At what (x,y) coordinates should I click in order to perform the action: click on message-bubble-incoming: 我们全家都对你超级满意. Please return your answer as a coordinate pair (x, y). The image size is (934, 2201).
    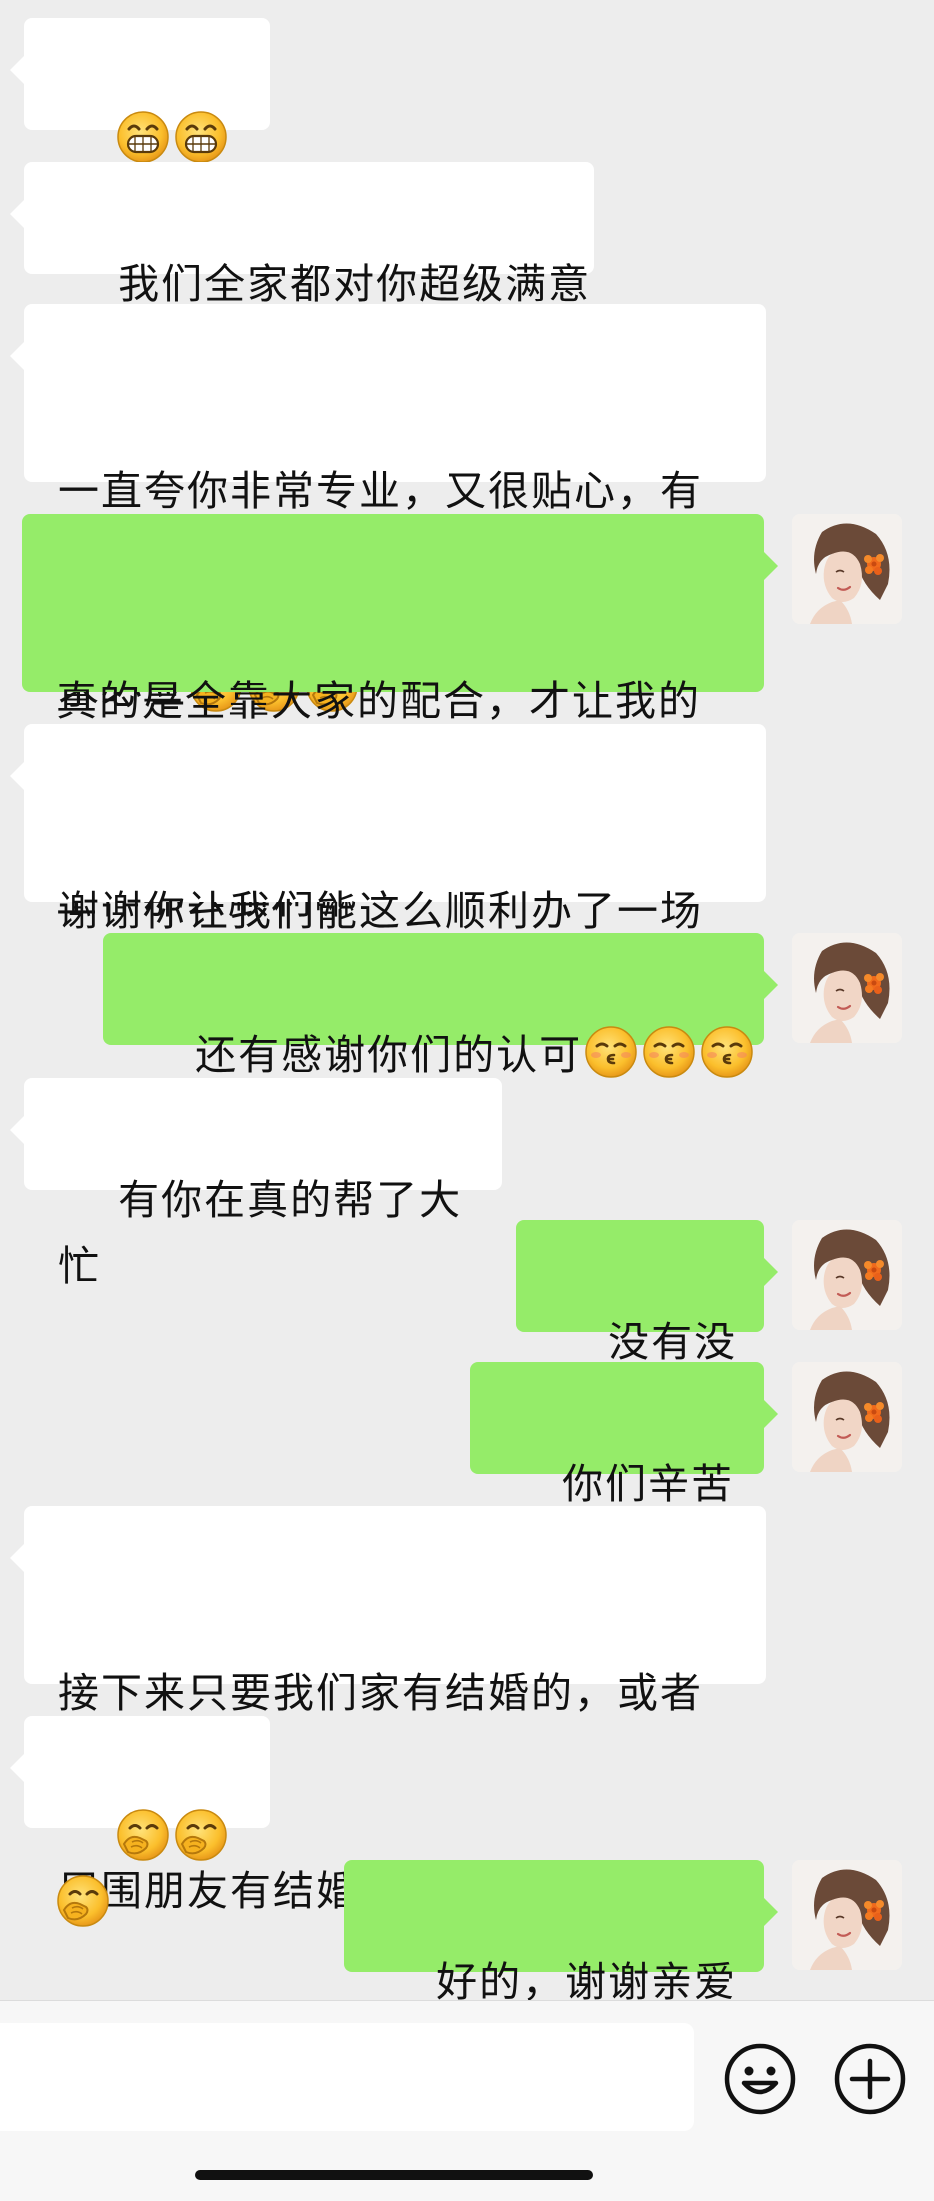
    Looking at the image, I should click on (302, 235).